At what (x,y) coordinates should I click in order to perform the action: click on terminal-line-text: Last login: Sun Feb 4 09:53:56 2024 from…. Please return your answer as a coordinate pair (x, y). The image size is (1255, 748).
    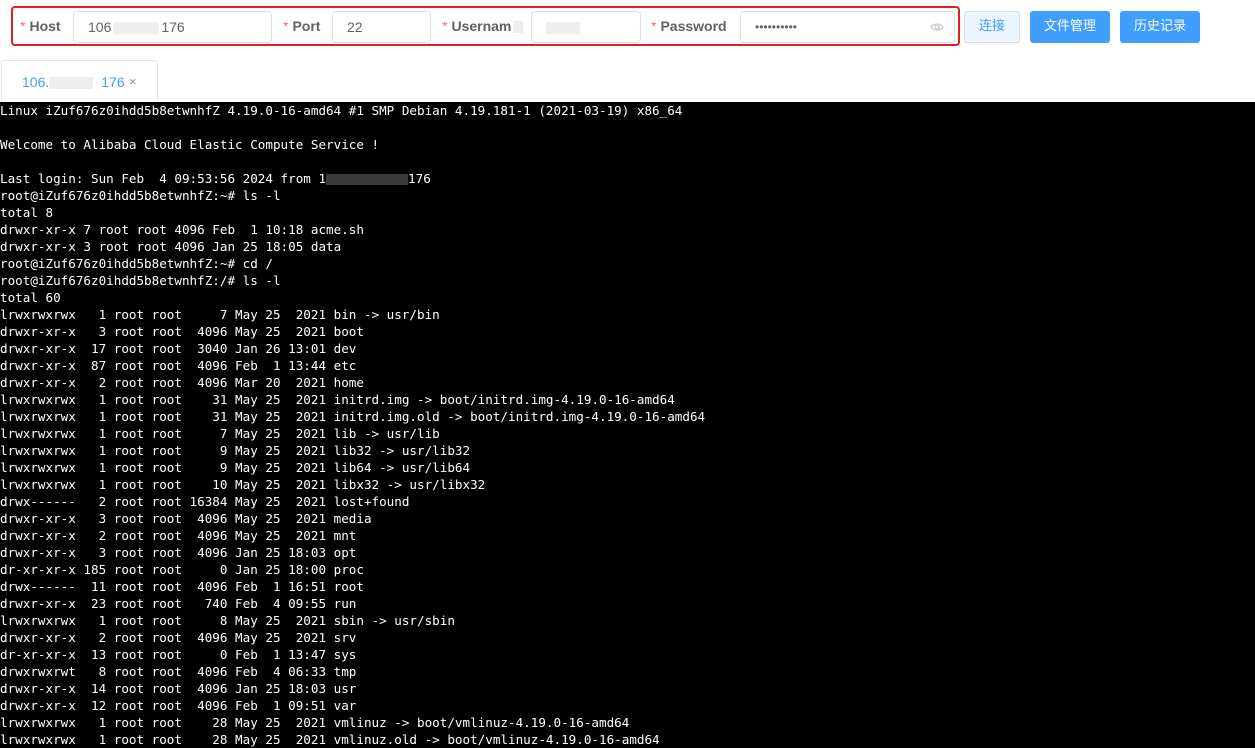
    Looking at the image, I should click on (163, 178).